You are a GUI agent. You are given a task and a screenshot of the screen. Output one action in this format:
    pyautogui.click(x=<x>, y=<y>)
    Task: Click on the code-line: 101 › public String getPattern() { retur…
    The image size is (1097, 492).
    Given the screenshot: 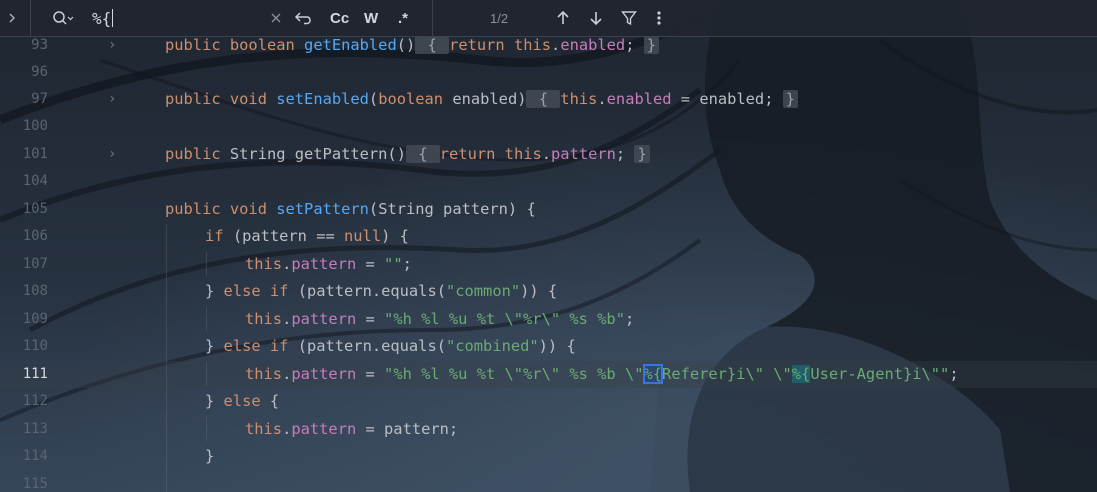 What is the action you would take?
    pyautogui.click(x=548, y=154)
    